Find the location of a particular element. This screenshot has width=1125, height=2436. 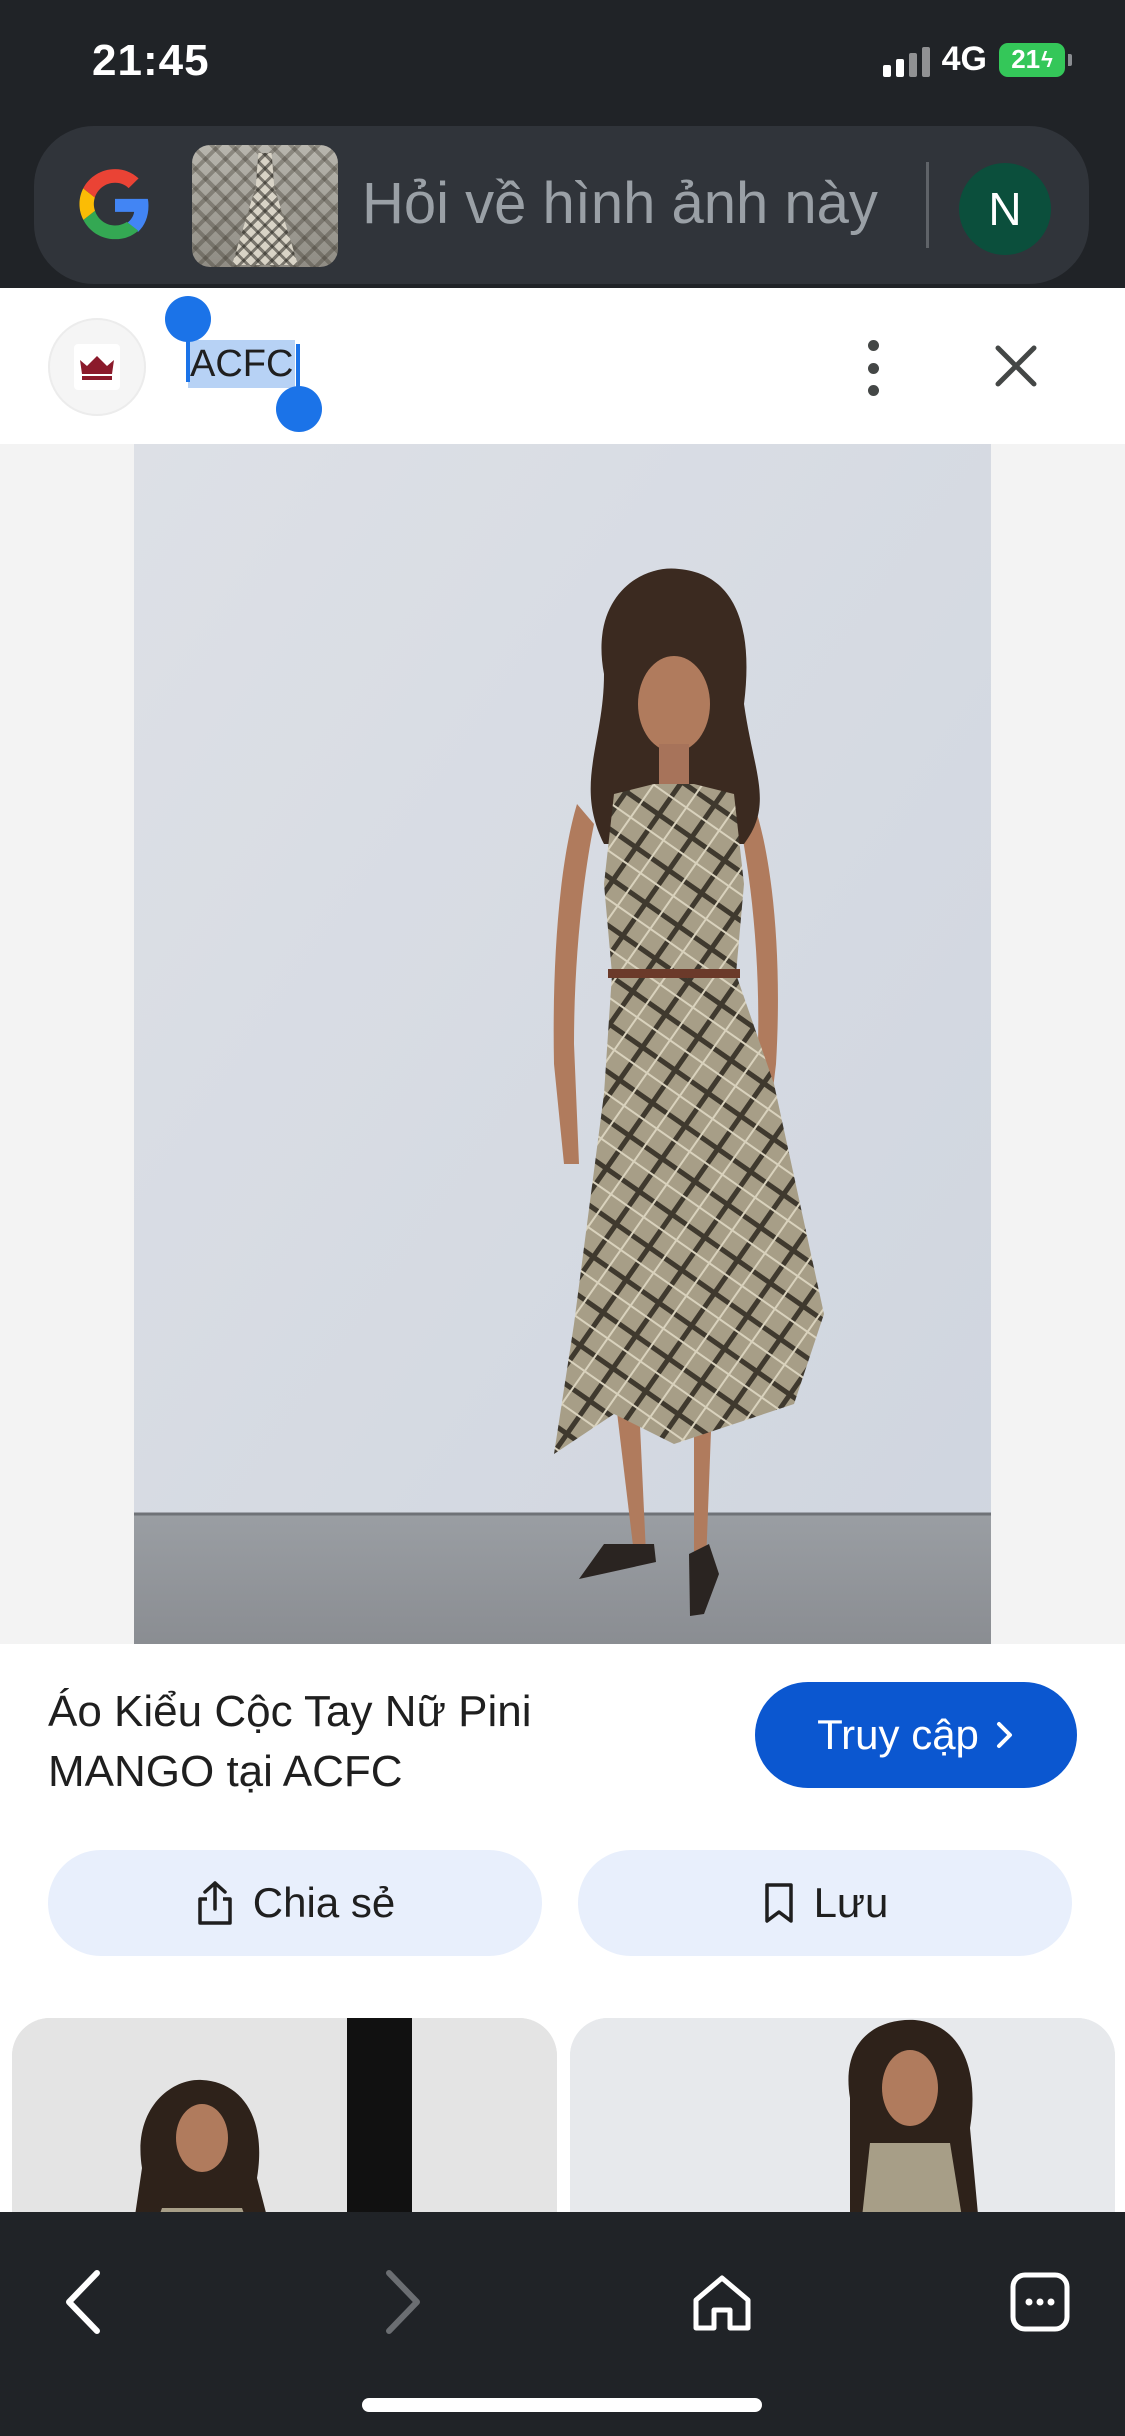

tabs-button is located at coordinates (1040, 2302).